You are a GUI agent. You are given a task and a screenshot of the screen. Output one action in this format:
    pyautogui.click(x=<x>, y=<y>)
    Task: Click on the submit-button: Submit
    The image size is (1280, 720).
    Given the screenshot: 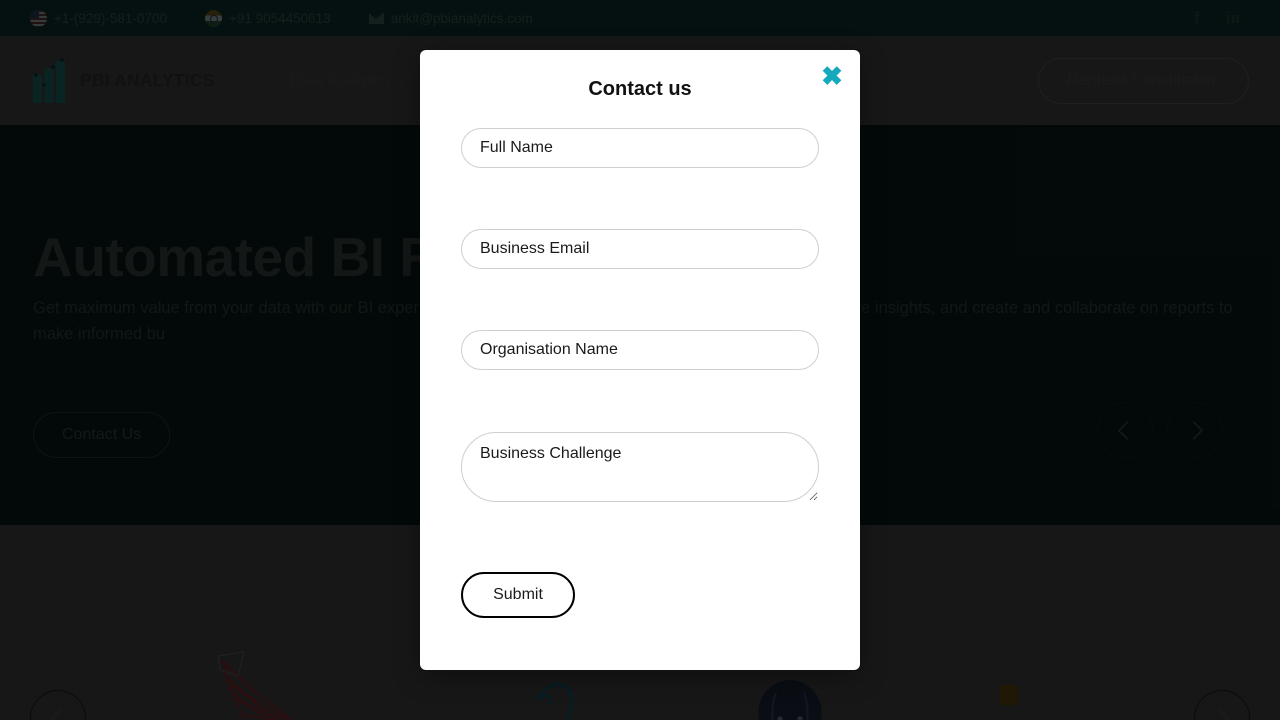 What is the action you would take?
    pyautogui.click(x=518, y=595)
    